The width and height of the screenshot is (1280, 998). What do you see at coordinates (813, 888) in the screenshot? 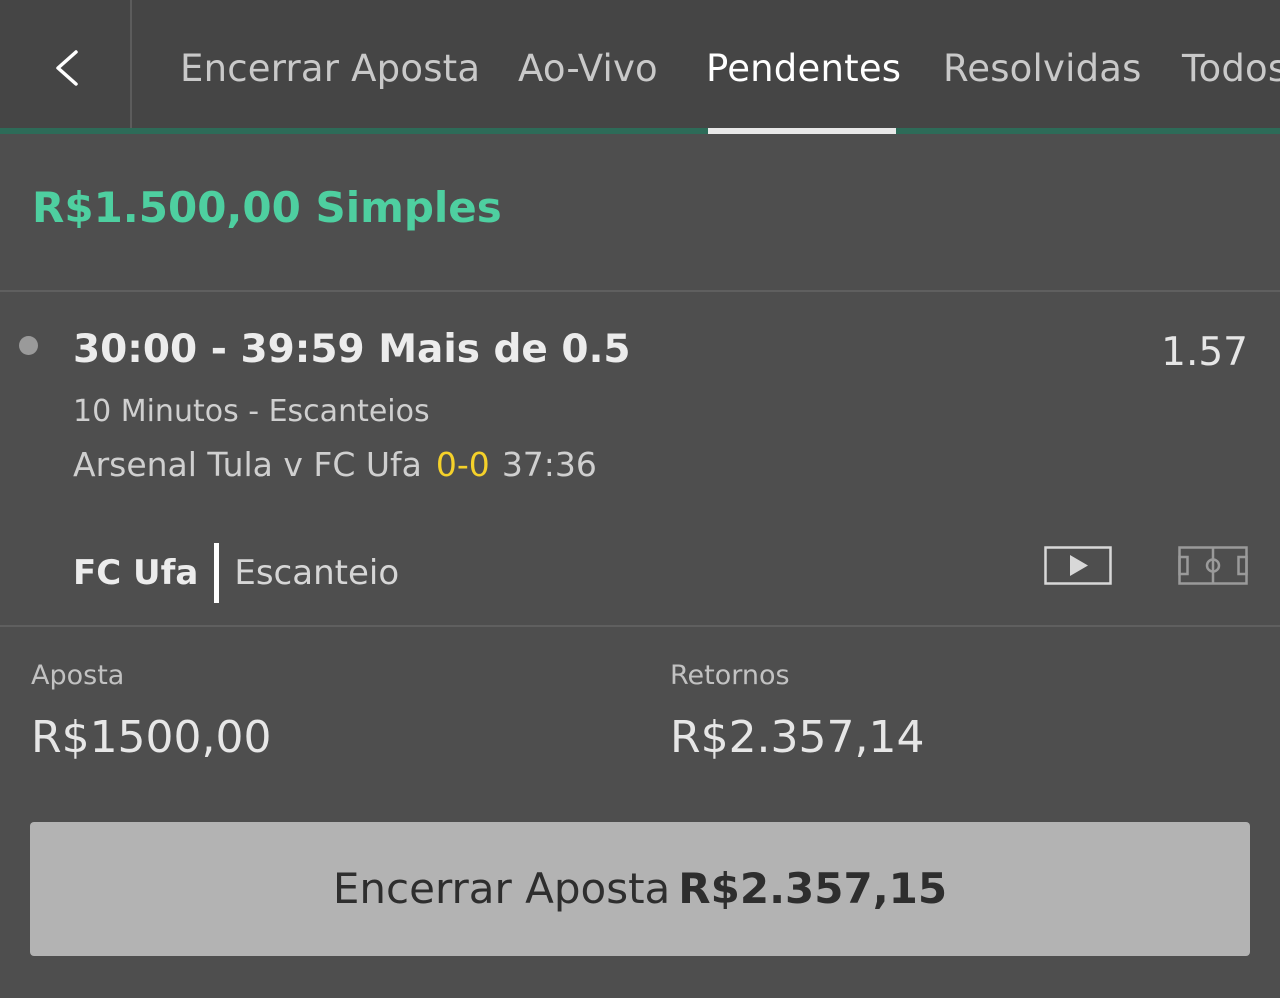
I see `cashout-amount: R$2.357,15` at bounding box center [813, 888].